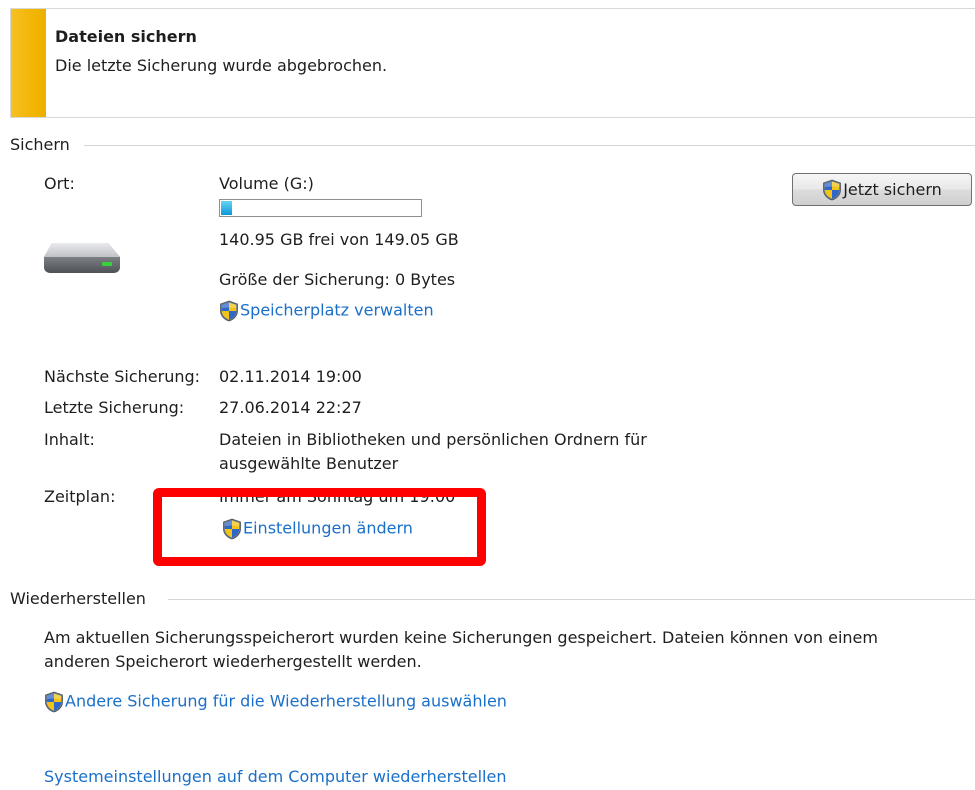 The image size is (975, 790). What do you see at coordinates (40, 144) in the screenshot?
I see `section-title-backup: Sichern` at bounding box center [40, 144].